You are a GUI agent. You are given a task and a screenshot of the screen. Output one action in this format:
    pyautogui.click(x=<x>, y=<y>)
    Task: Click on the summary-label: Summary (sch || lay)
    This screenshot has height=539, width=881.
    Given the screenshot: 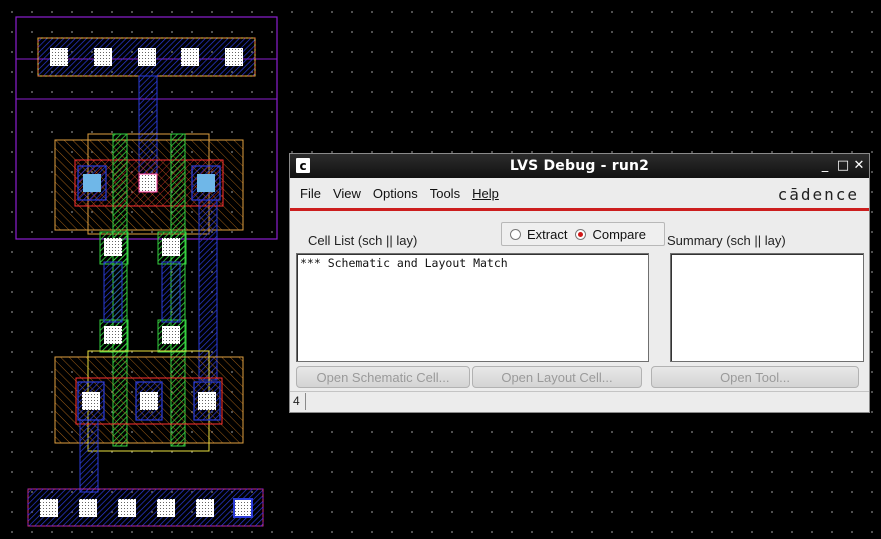 What is the action you would take?
    pyautogui.click(x=726, y=240)
    